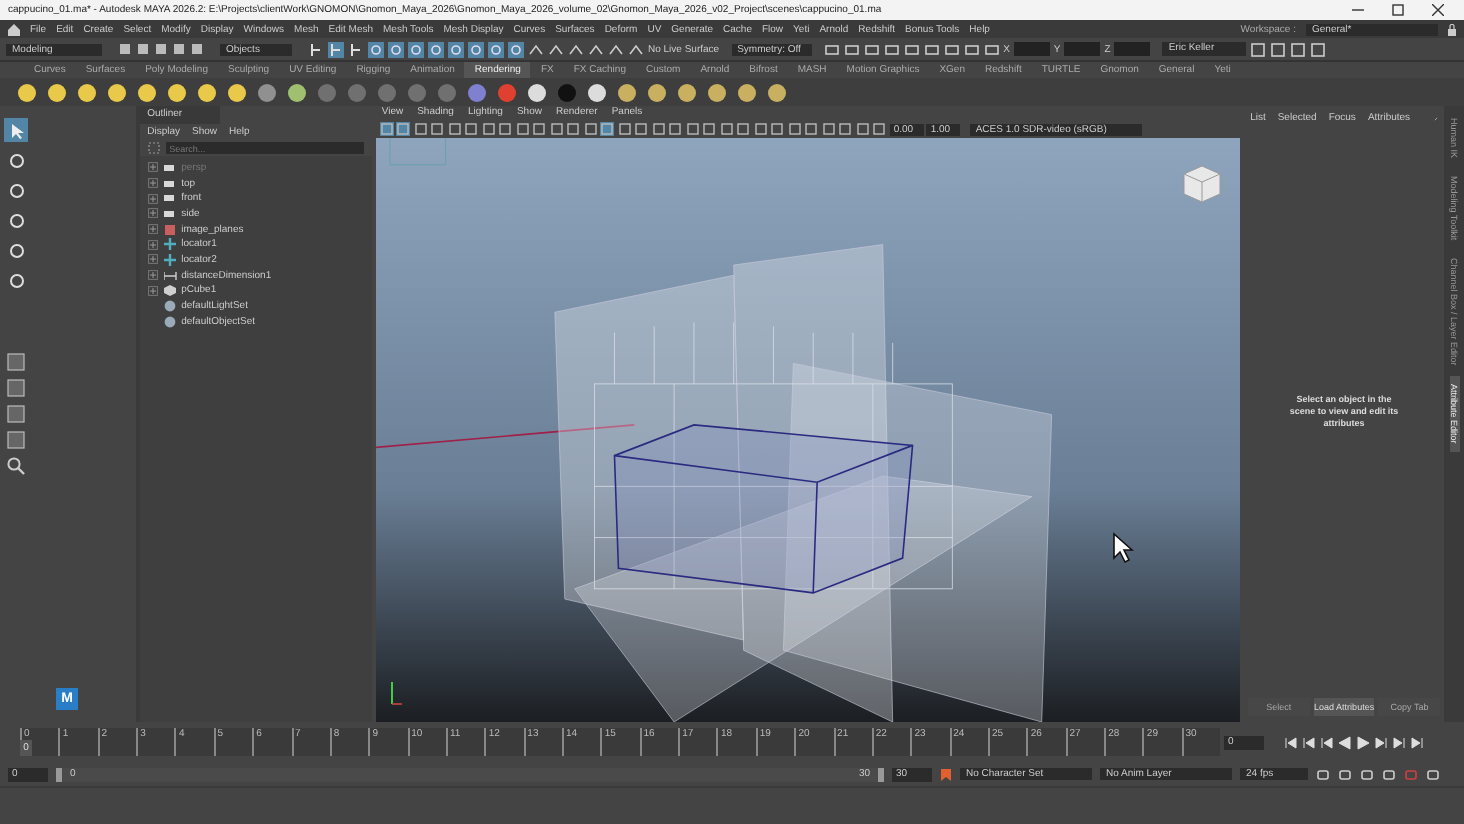 This screenshot has height=824, width=1464. I want to click on minimize-icon, so click(1358, 10).